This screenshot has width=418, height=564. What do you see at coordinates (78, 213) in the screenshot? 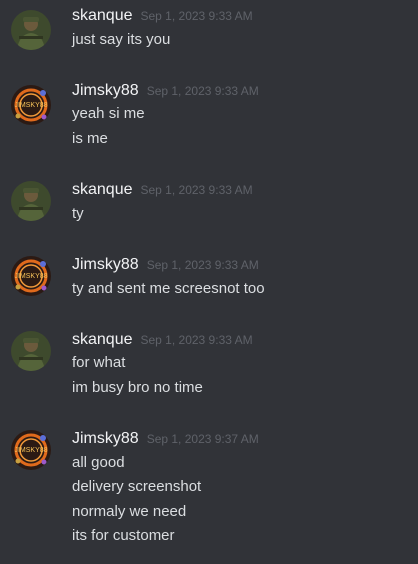
I see `message-text: ty` at bounding box center [78, 213].